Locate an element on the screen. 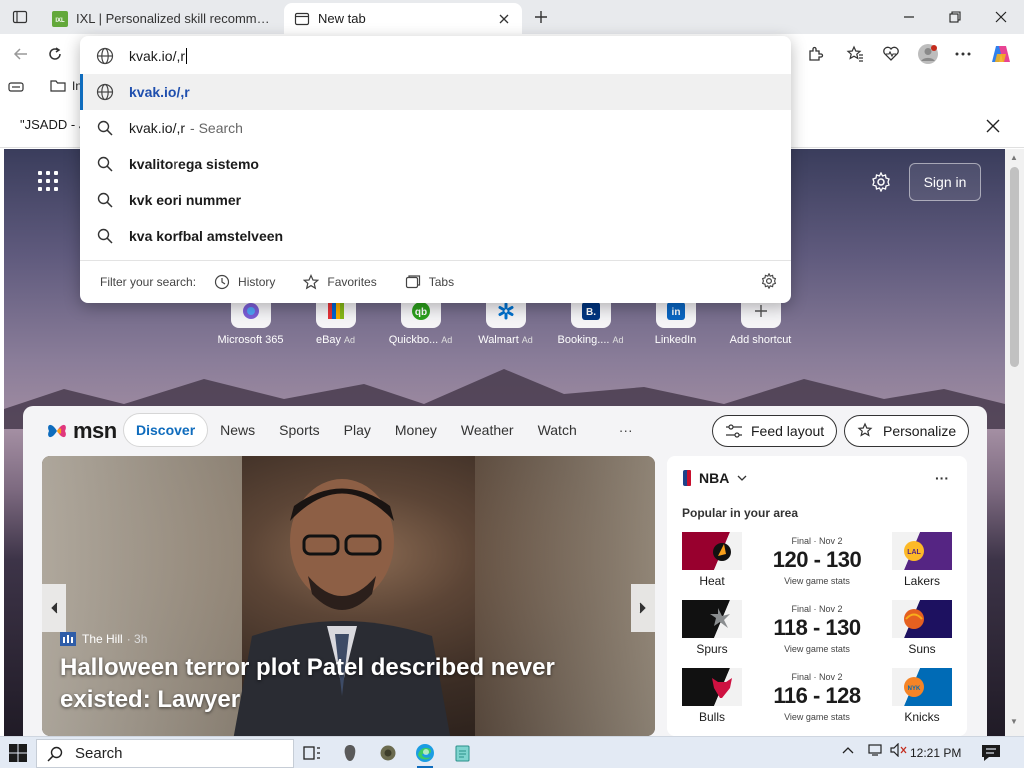  msn-logo: msn is located at coordinates (81, 431).